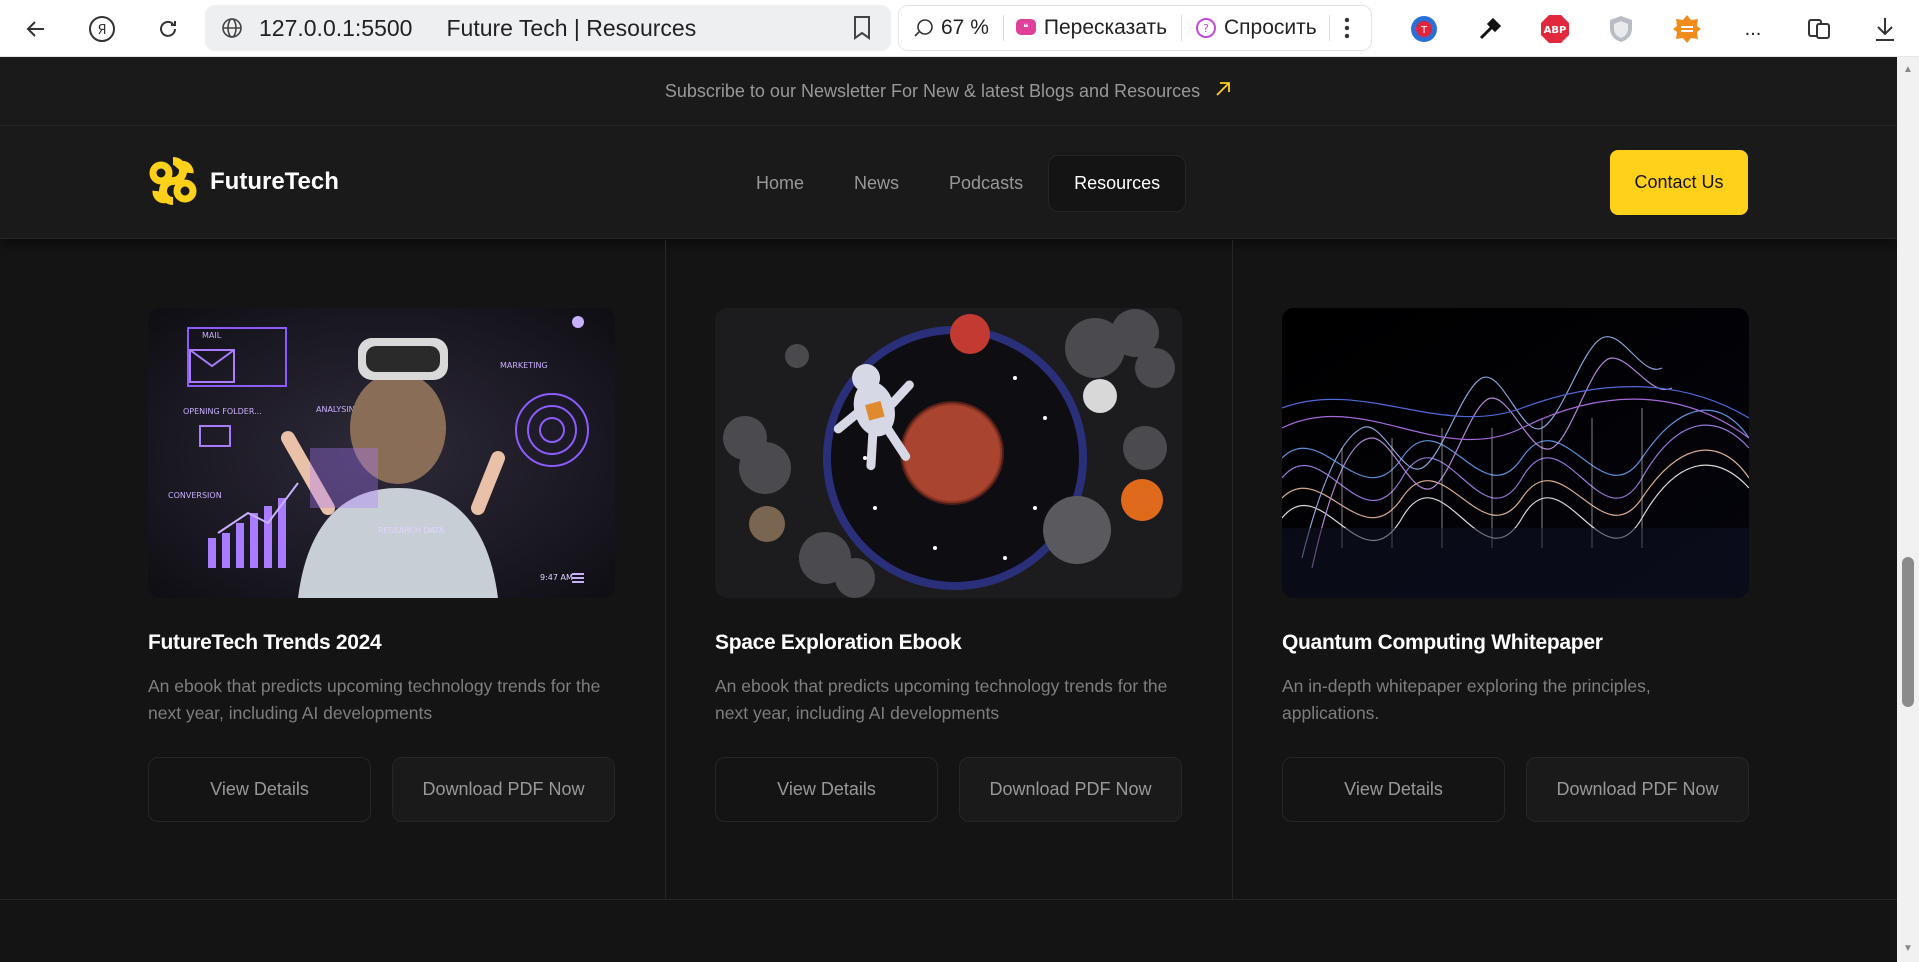 This screenshot has width=1919, height=962. Describe the element at coordinates (336, 27) in the screenshot. I see `url-text: 127.0.0.1:5500` at that location.